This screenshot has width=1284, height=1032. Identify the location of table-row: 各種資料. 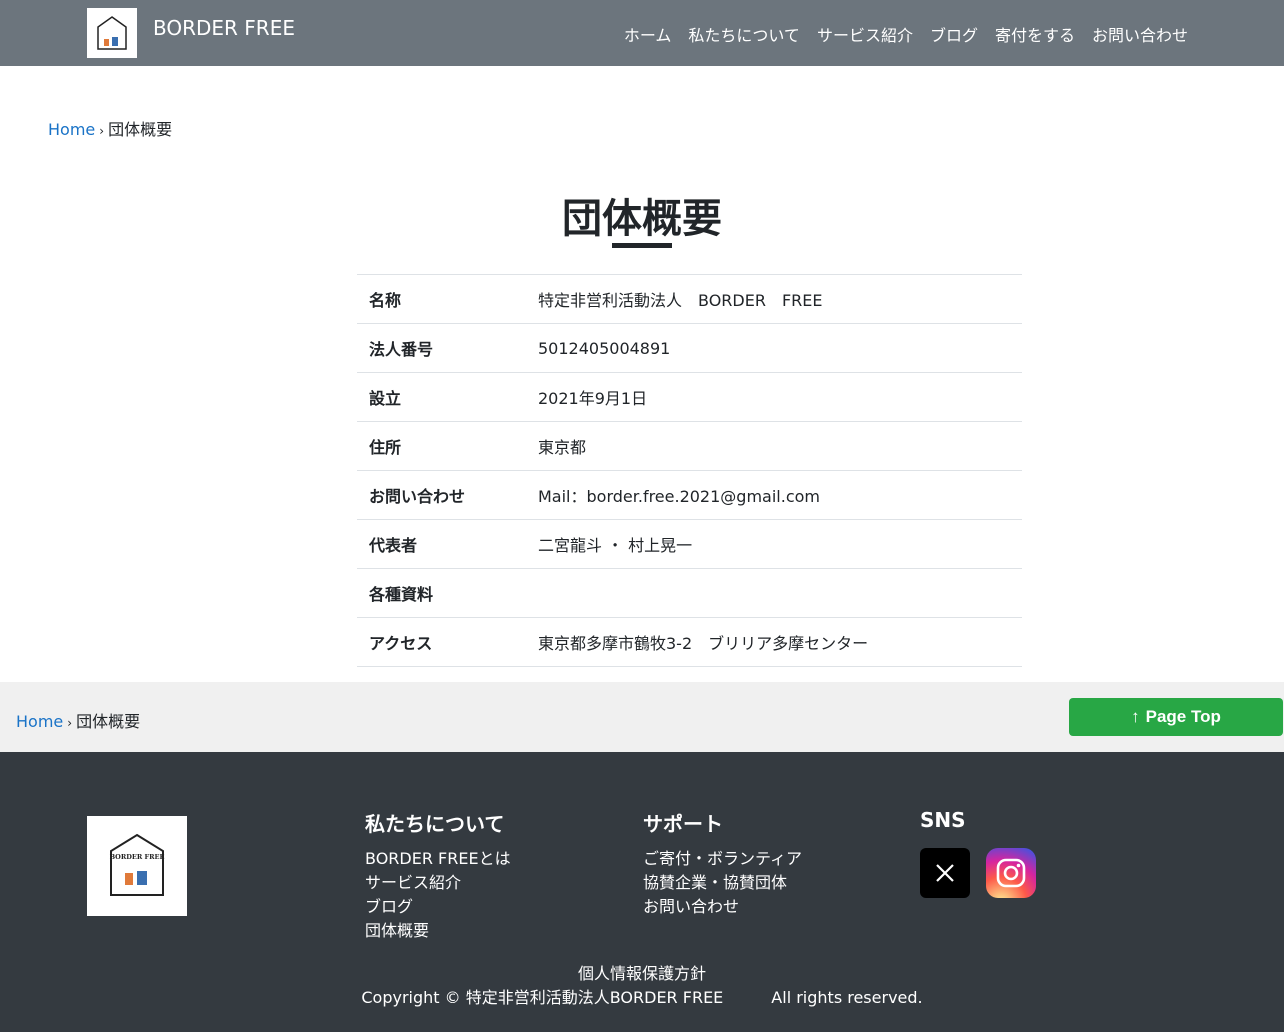
(689, 593).